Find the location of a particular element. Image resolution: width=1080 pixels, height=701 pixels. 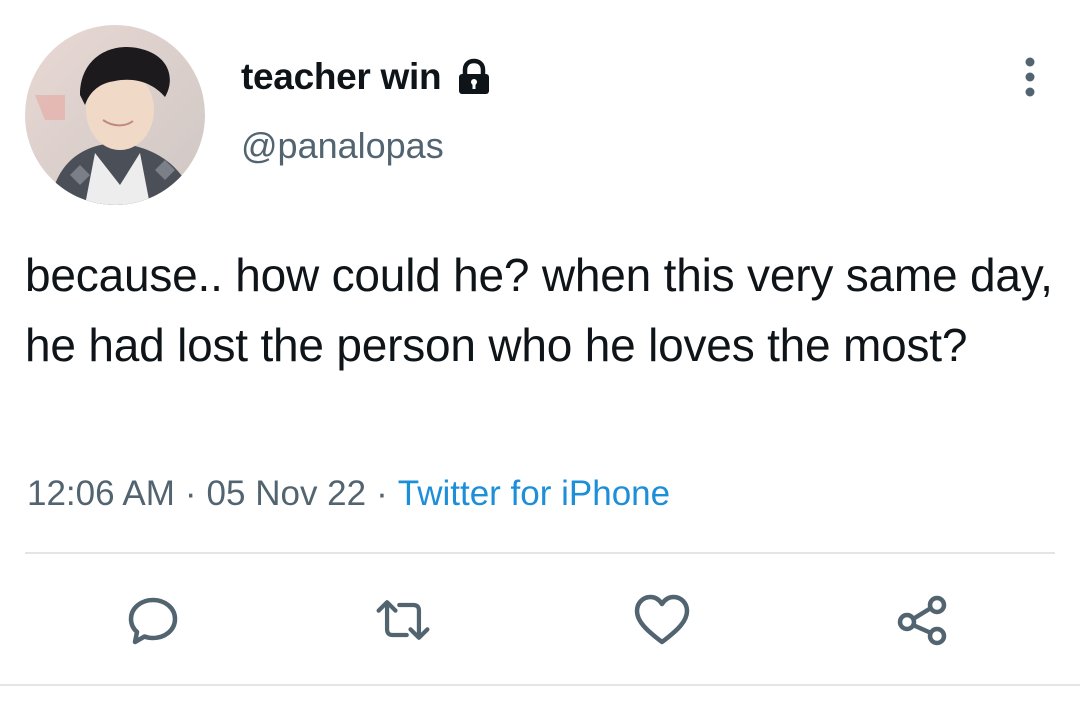

retweet-button is located at coordinates (403, 620).